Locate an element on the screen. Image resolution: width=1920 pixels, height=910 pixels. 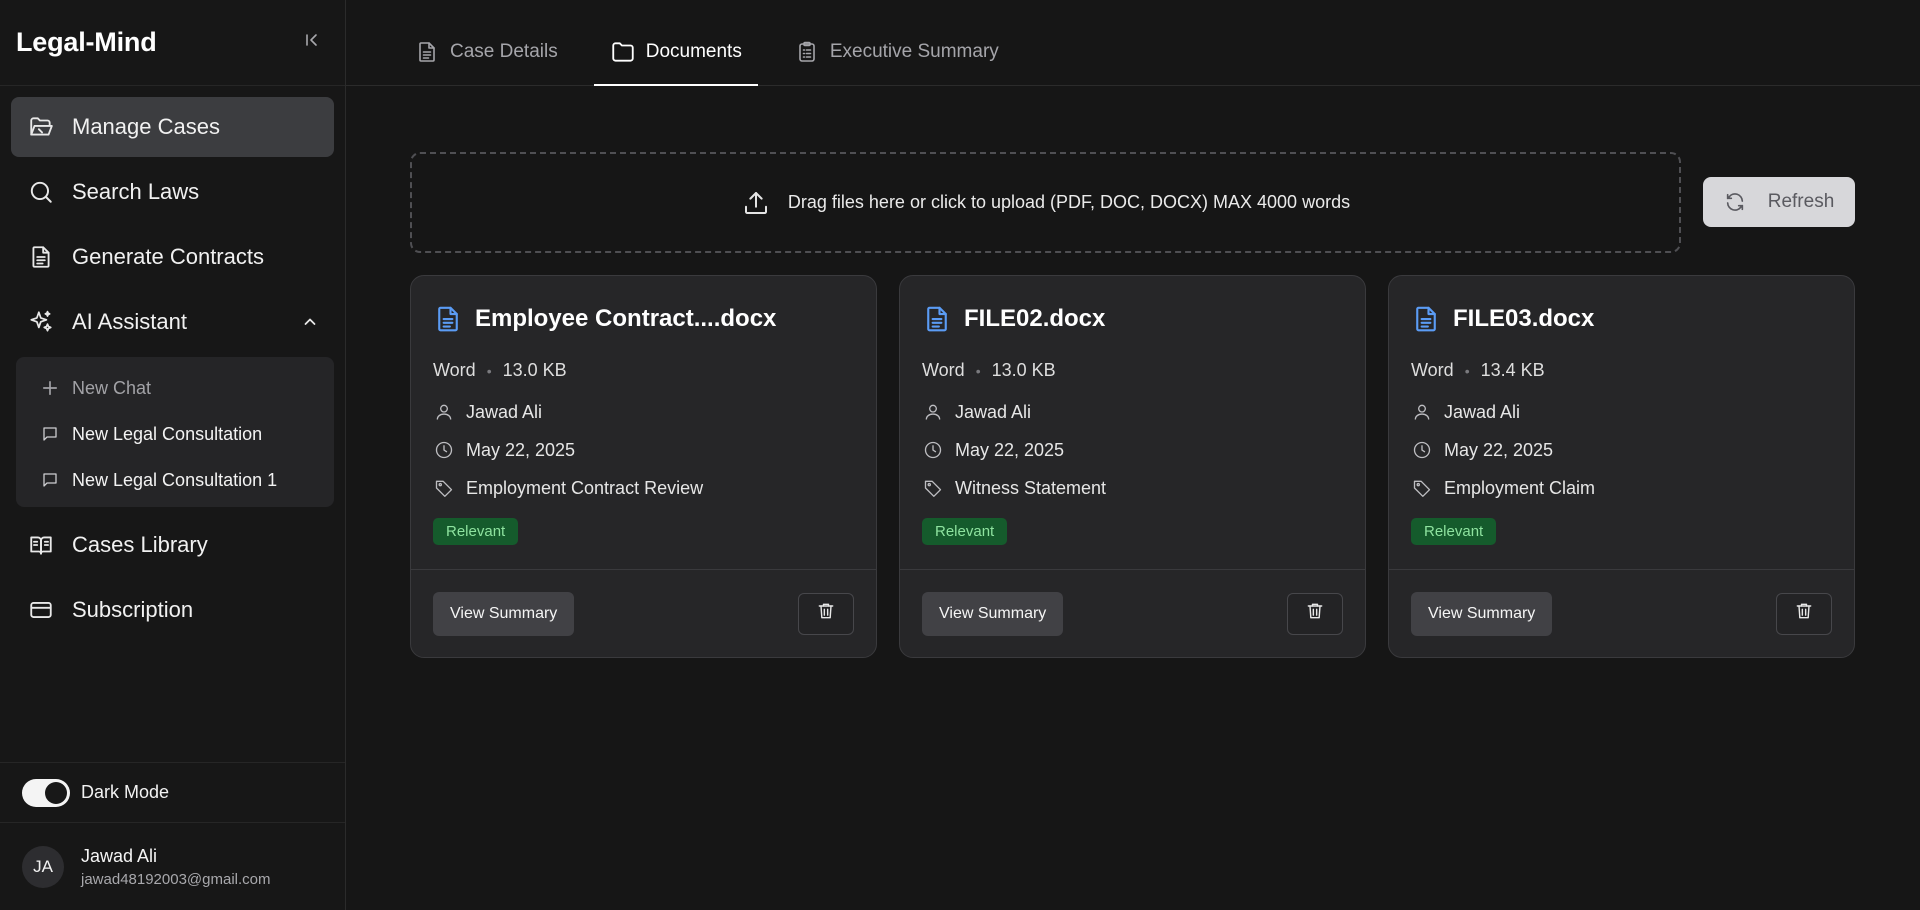
chat-item-new-legal-consultation-1: New Legal Consultation 1 is located at coordinates (175, 480).